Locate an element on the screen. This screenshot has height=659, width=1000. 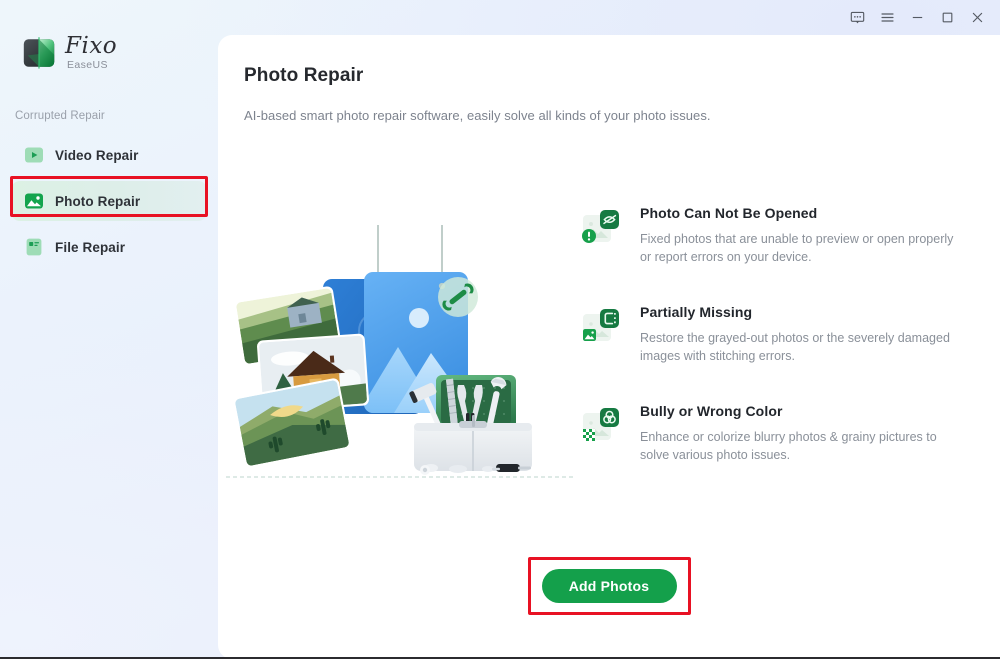
brand-logo: Fixo EaseUS is located at coordinates (68, 53).